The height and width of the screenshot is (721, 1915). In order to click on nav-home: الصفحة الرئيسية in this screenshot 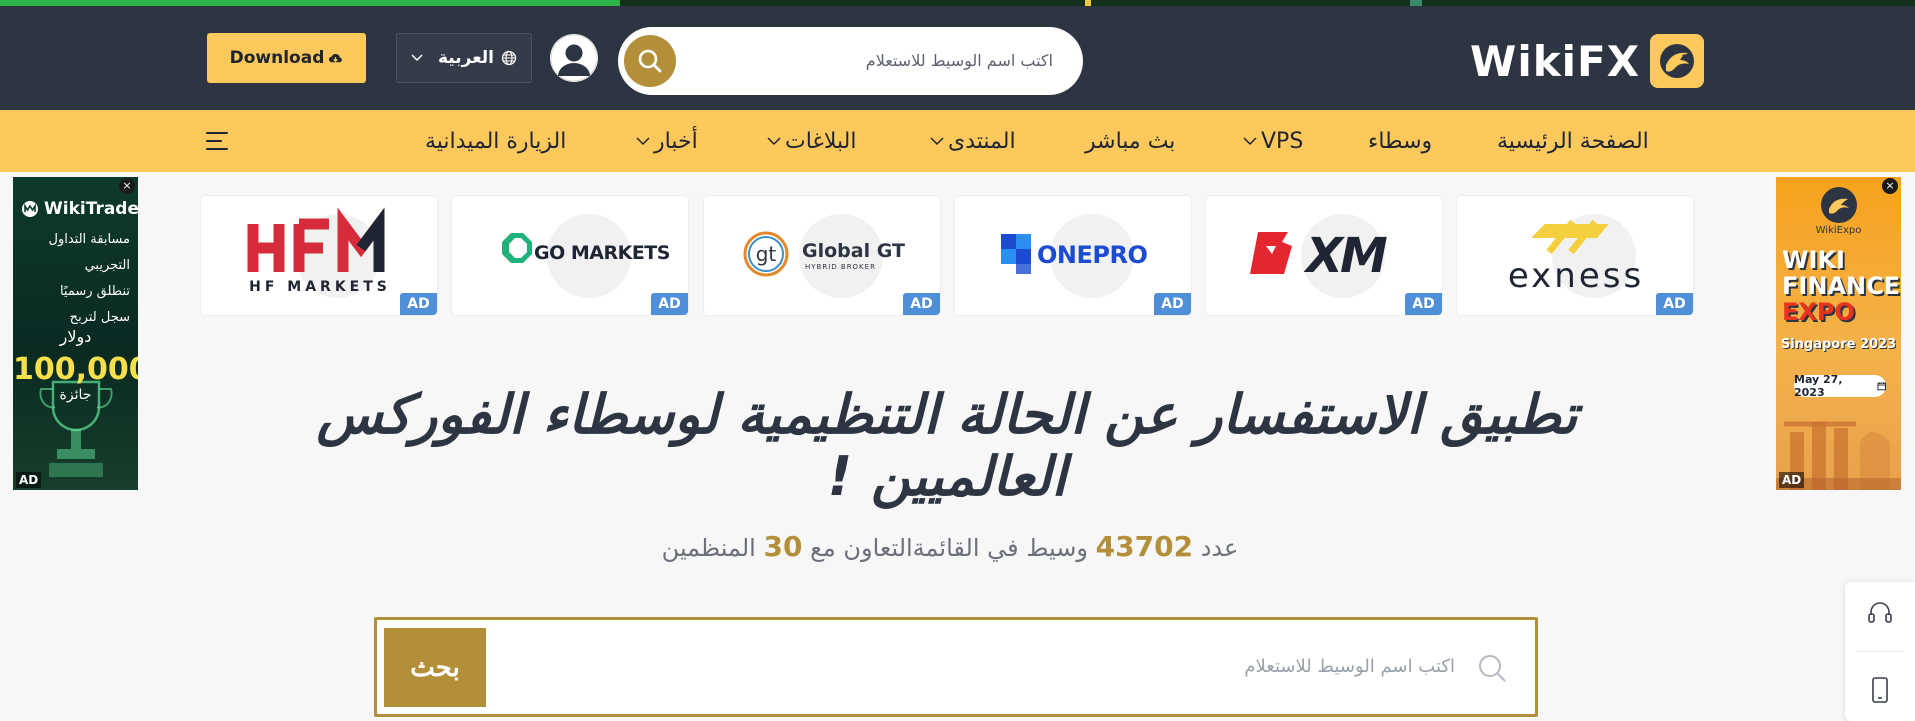, I will do `click(1573, 141)`.